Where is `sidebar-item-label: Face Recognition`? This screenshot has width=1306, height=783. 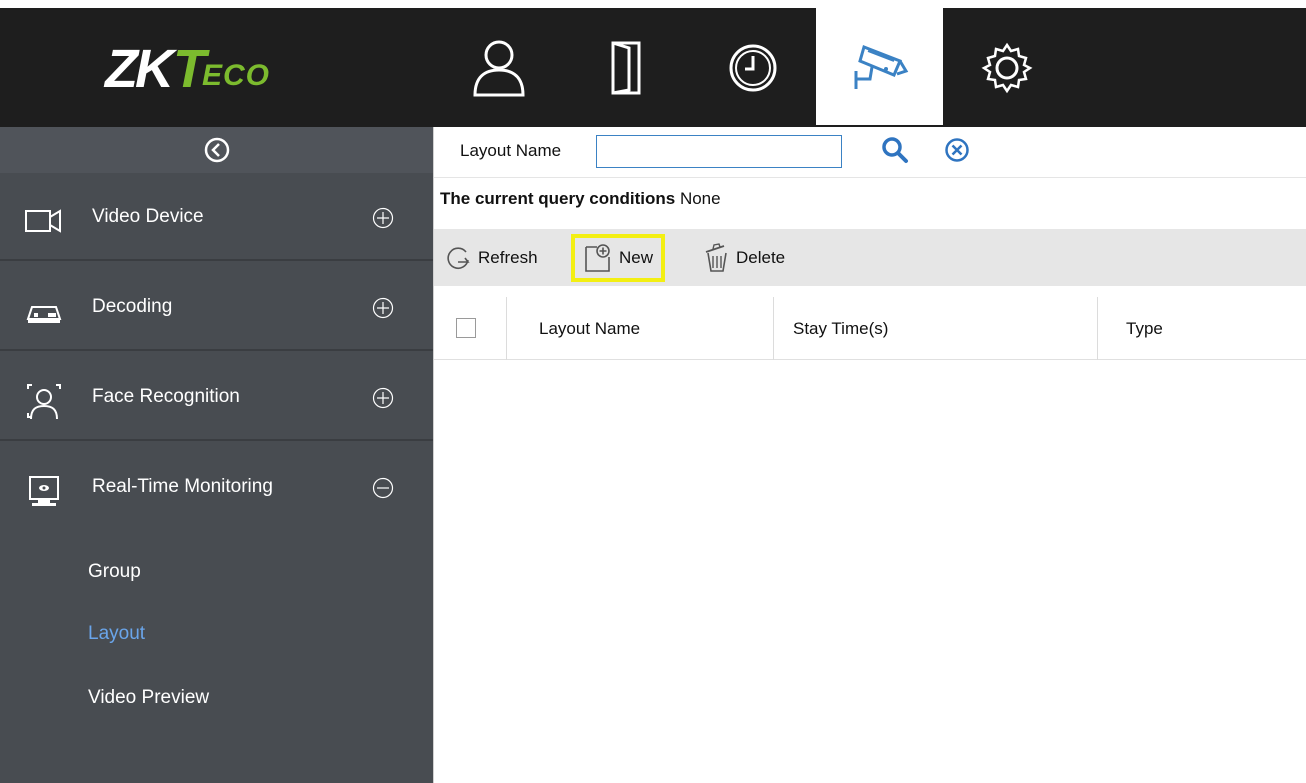
sidebar-item-label: Face Recognition is located at coordinates (166, 396).